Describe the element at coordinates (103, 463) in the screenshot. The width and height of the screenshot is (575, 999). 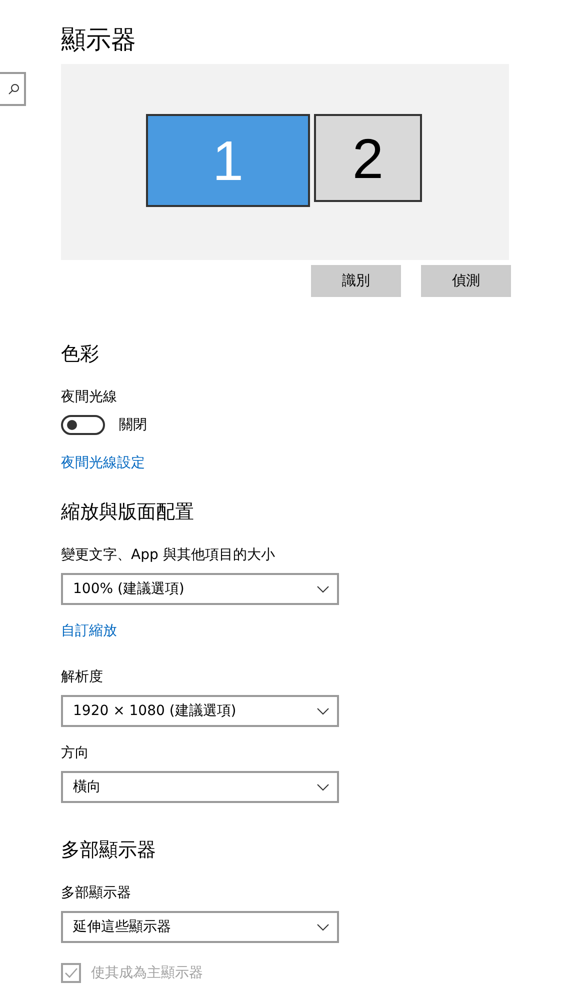
I see `settings-link: 夜間光線設定` at that location.